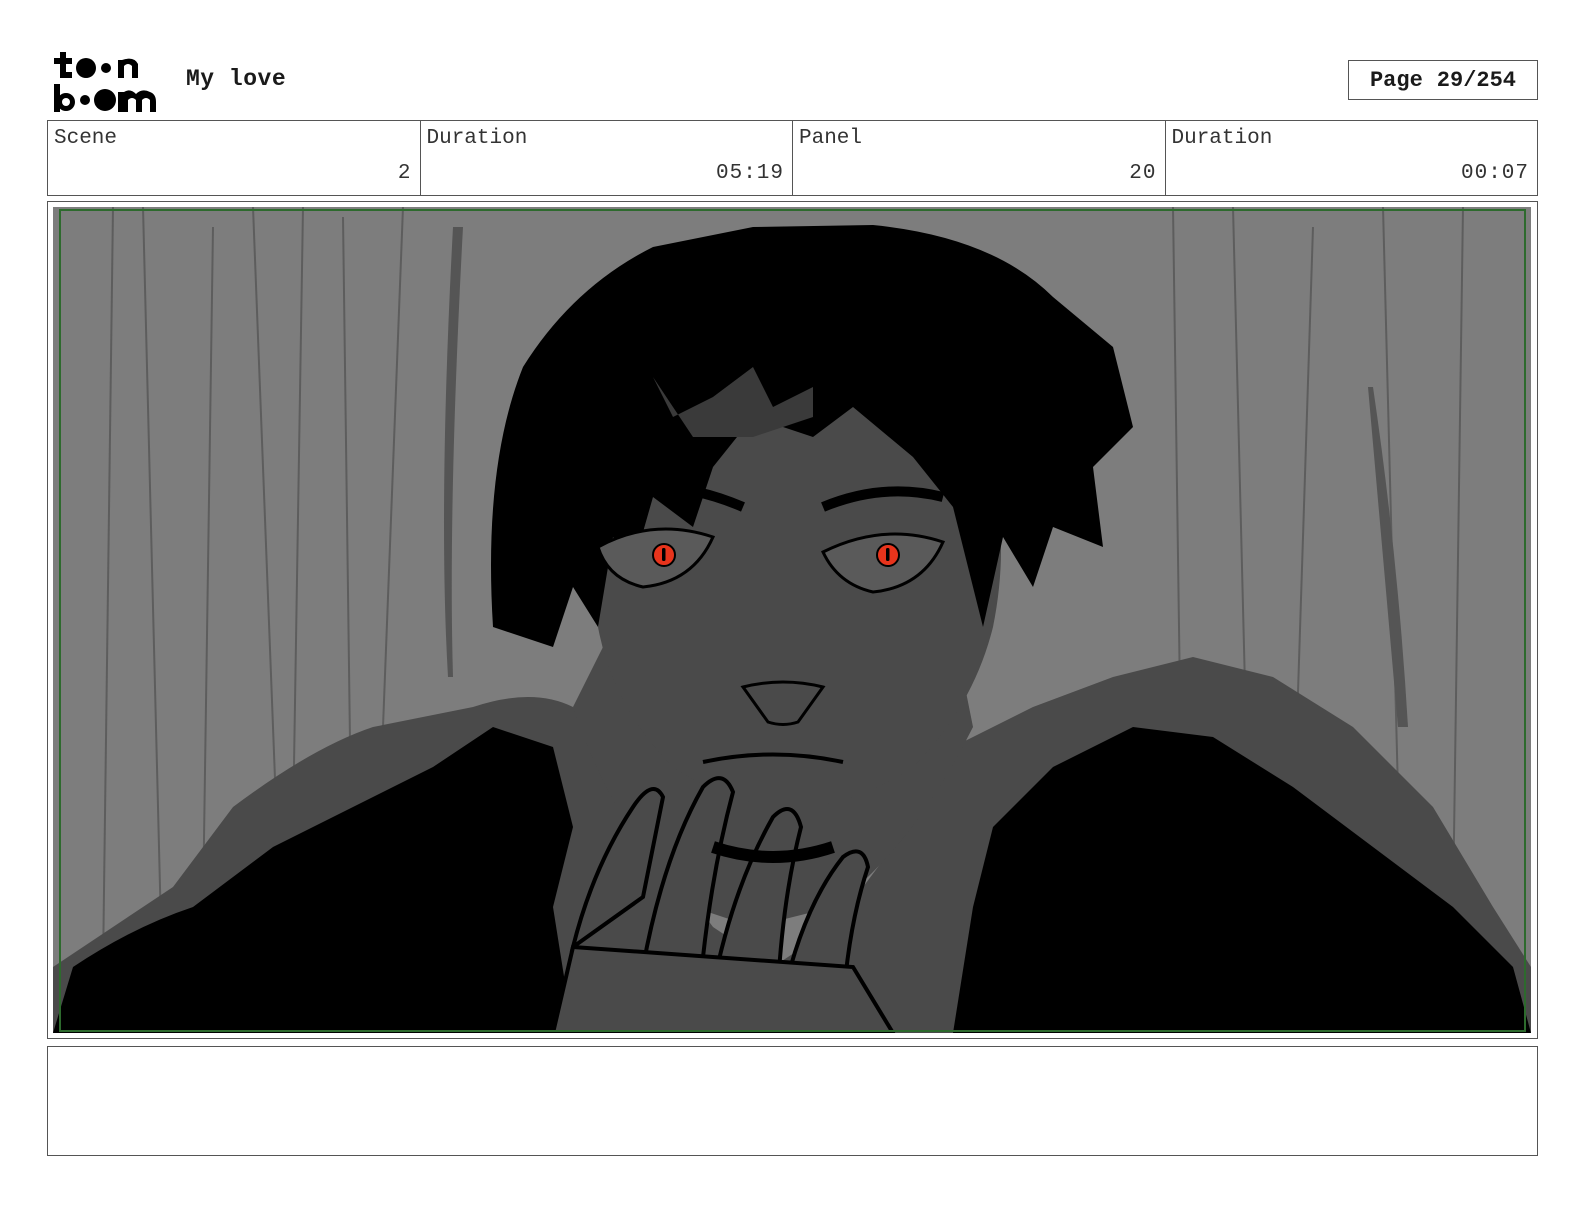  Describe the element at coordinates (979, 158) in the screenshot. I see `panel-cell: Panel 20` at that location.